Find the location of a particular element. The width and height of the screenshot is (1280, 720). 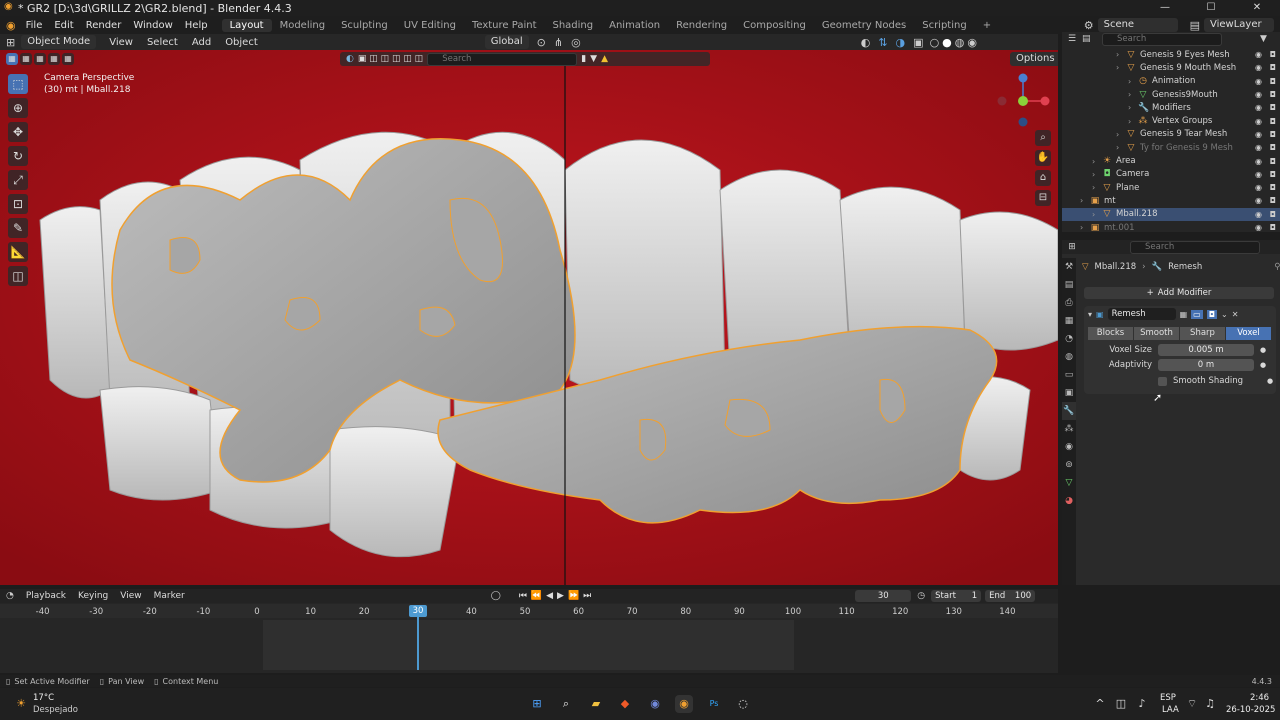

menu-edit: Edit is located at coordinates (63, 25).